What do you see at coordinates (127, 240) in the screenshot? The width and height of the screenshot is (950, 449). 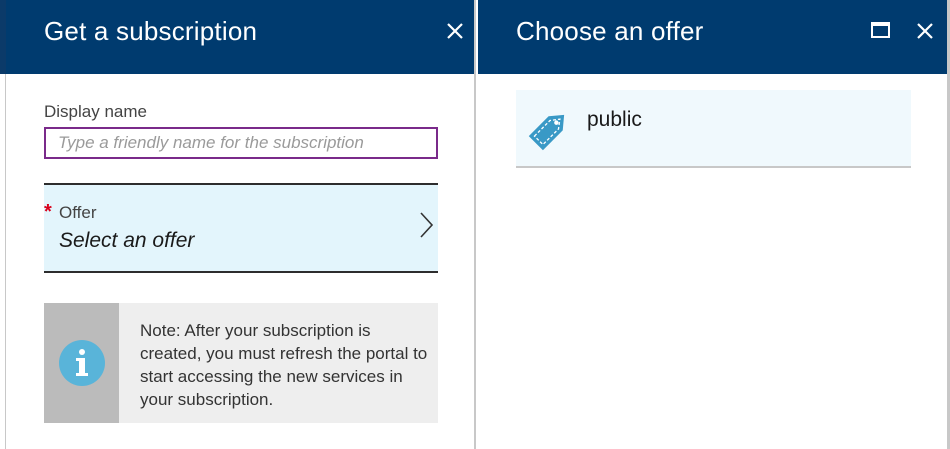 I see `offer-value: Select an offer` at bounding box center [127, 240].